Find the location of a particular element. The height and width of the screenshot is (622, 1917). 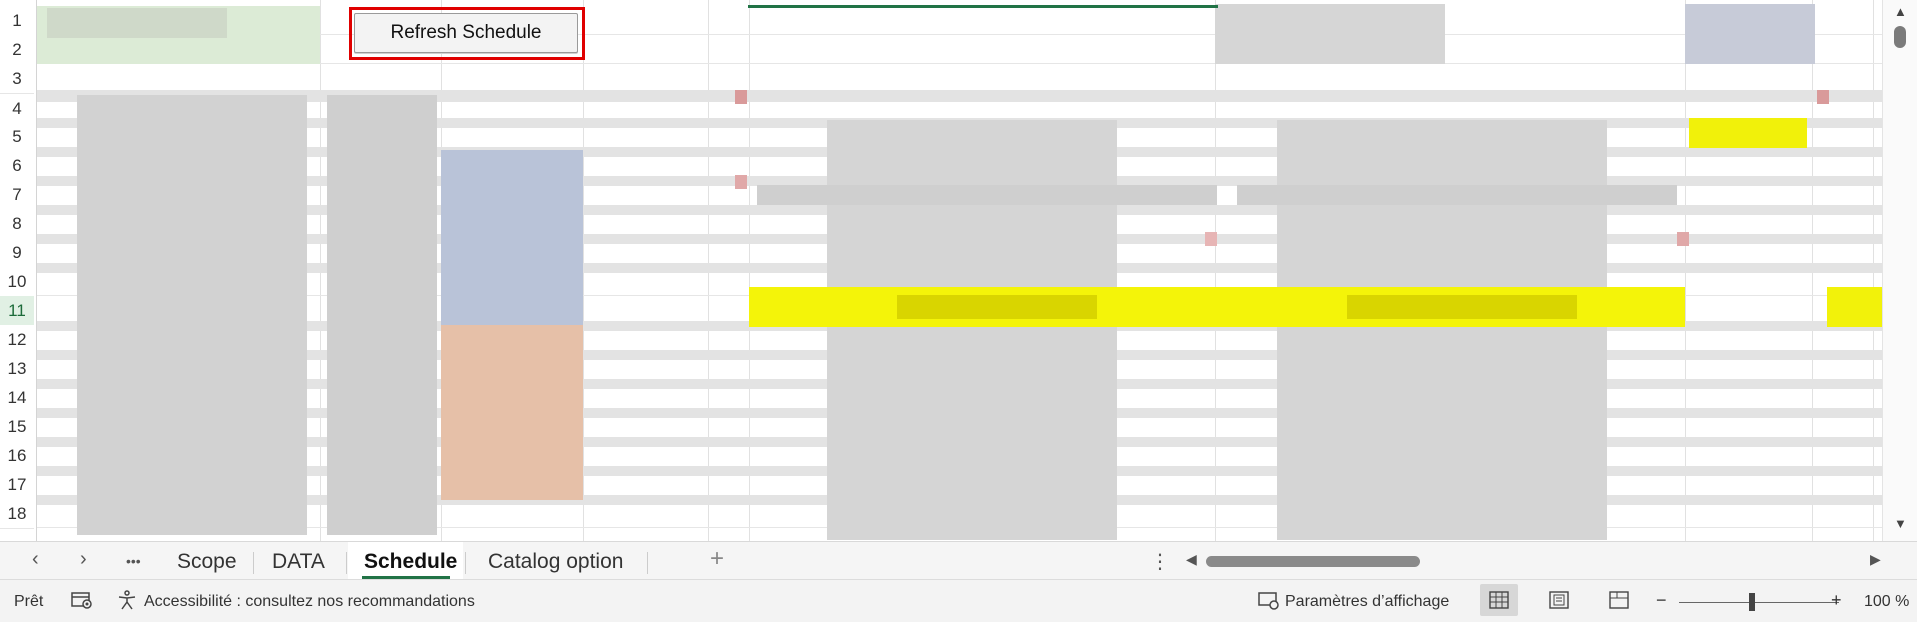

scroll-right-icon: ▶ is located at coordinates (1875, 559).